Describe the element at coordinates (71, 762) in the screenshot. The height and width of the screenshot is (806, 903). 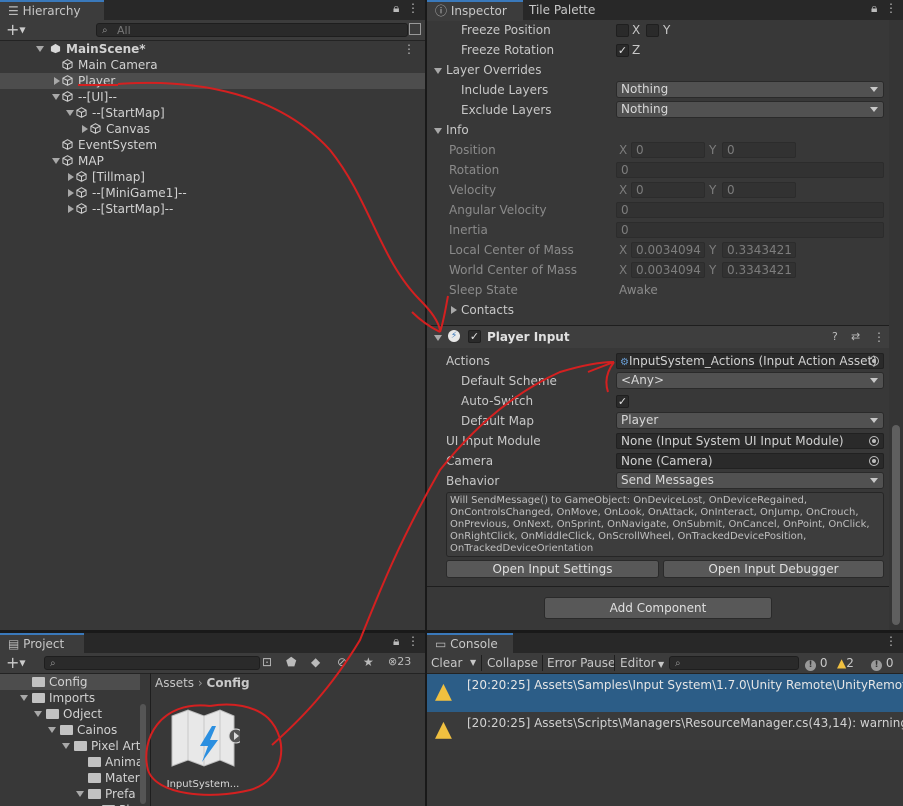
I see `project-tree-item: Anima` at that location.